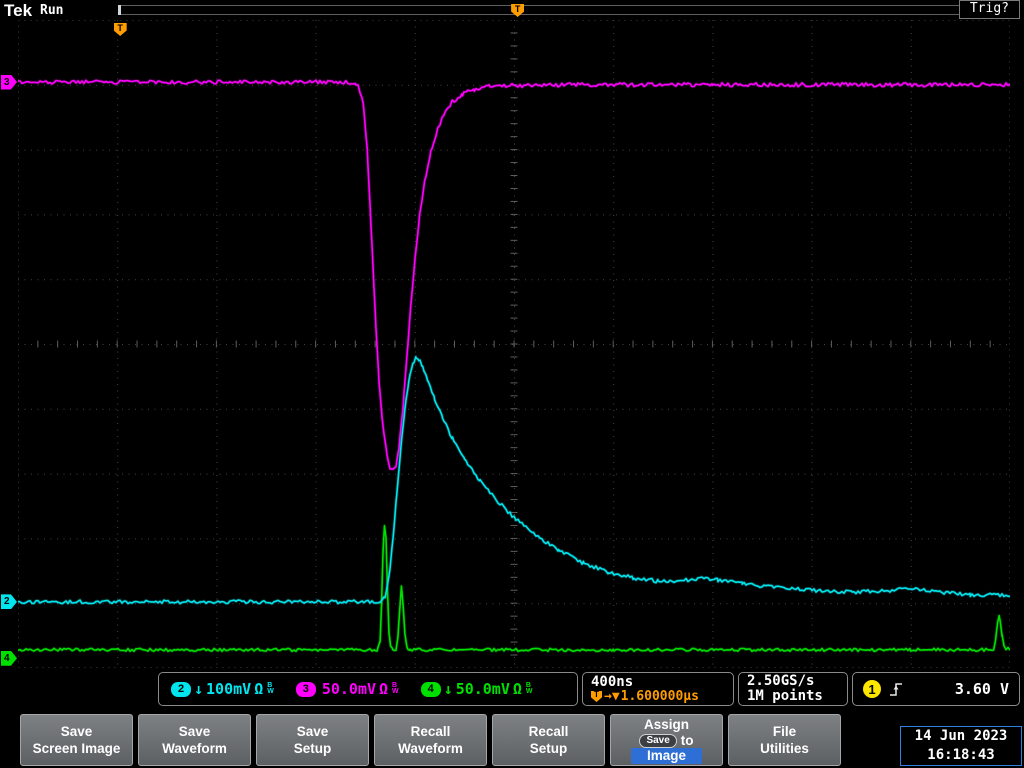  I want to click on ch4-badge: 4, so click(430, 689).